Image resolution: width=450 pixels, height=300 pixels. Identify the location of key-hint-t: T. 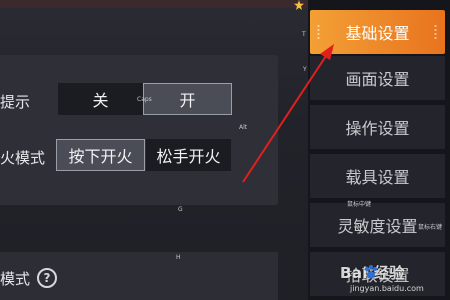
(304, 34).